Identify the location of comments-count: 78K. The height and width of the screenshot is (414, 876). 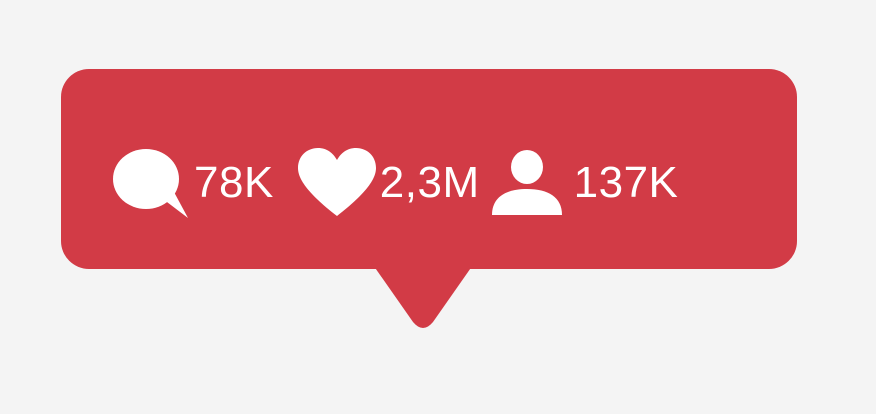
(234, 182).